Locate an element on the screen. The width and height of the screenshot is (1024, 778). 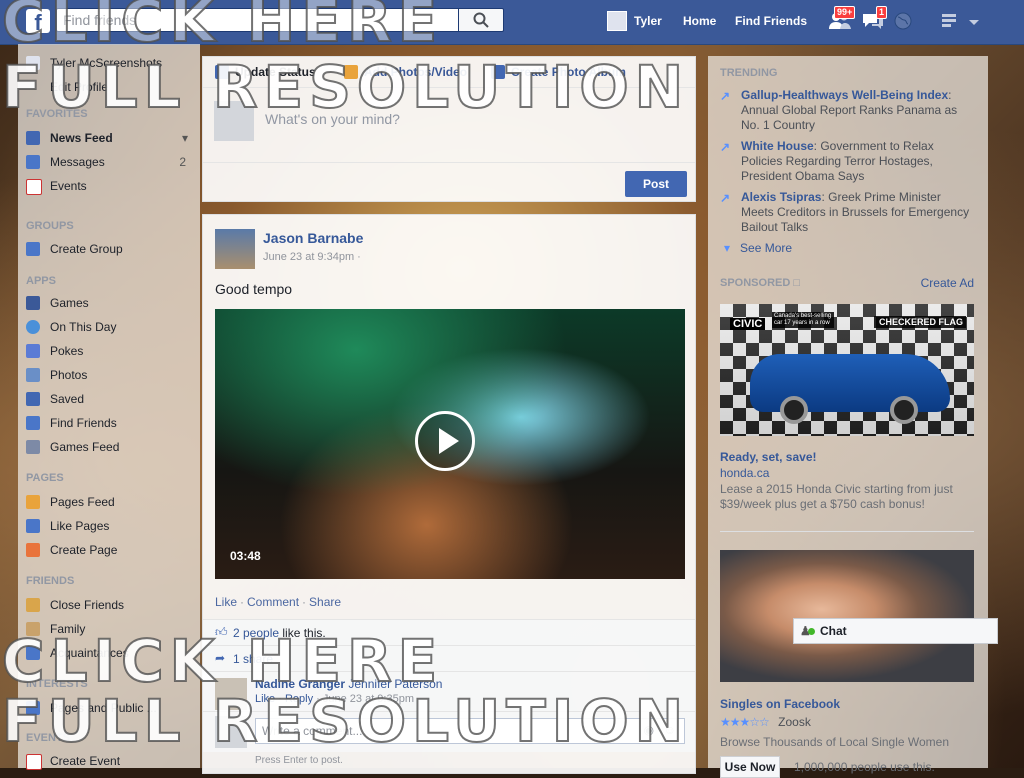
write-comment-row: Write a comment... ◉ ☺ is located at coordinates (449, 731).